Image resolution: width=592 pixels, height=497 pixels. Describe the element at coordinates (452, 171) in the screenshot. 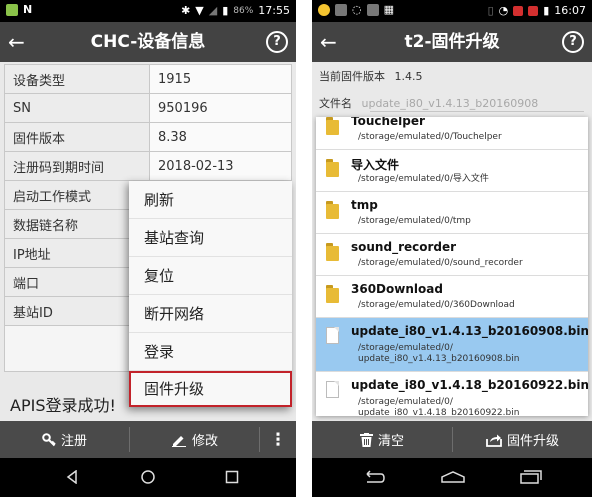

I see `folder-item: 导入文件/storage/emulated/0/导入文件` at that location.